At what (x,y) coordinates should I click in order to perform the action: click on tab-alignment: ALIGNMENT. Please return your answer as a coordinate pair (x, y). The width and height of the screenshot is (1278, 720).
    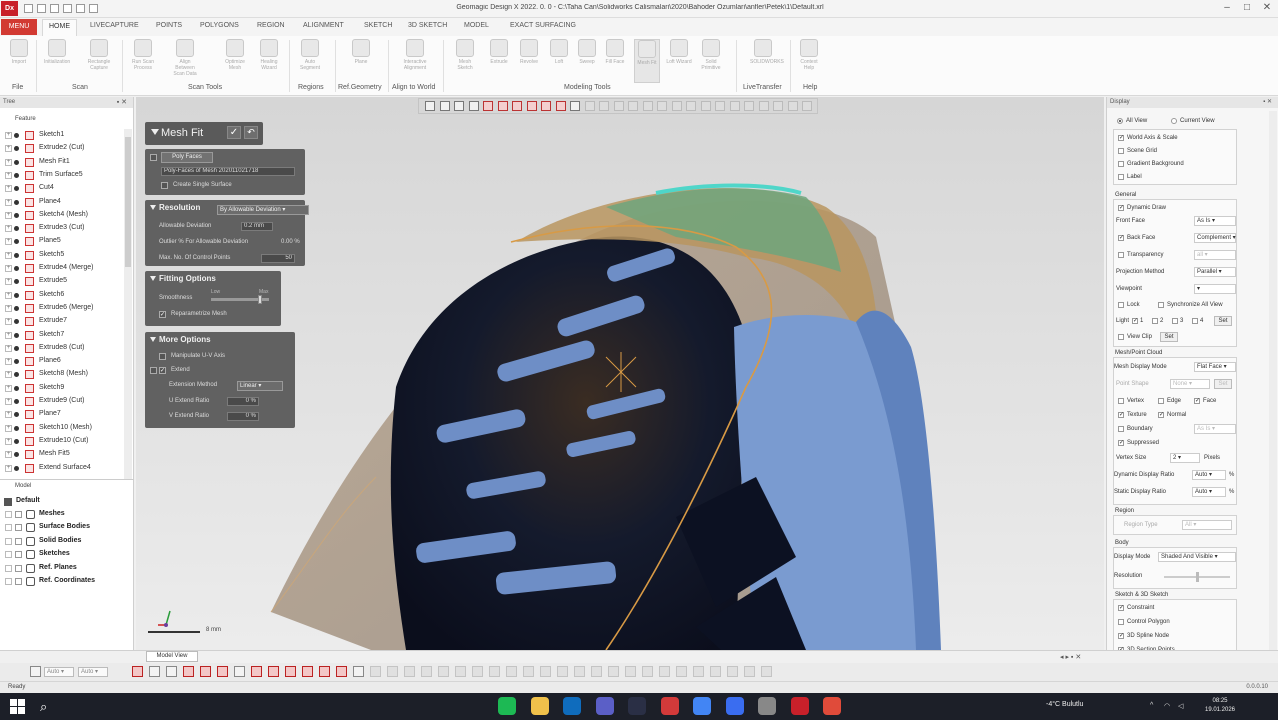
    Looking at the image, I should click on (323, 25).